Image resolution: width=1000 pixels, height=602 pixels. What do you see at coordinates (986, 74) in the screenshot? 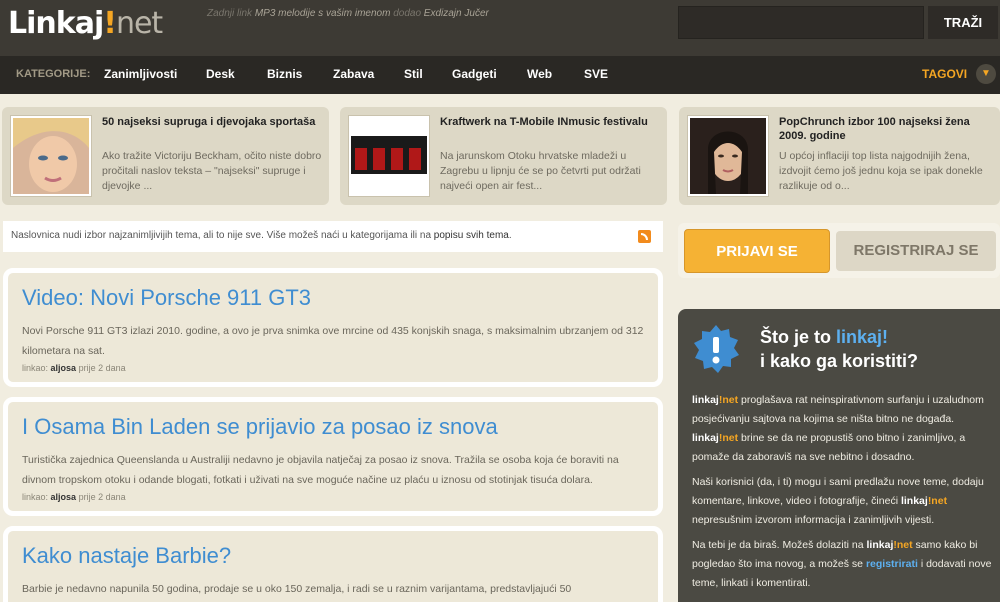
I see `chevron-down-icon: ▼` at bounding box center [986, 74].